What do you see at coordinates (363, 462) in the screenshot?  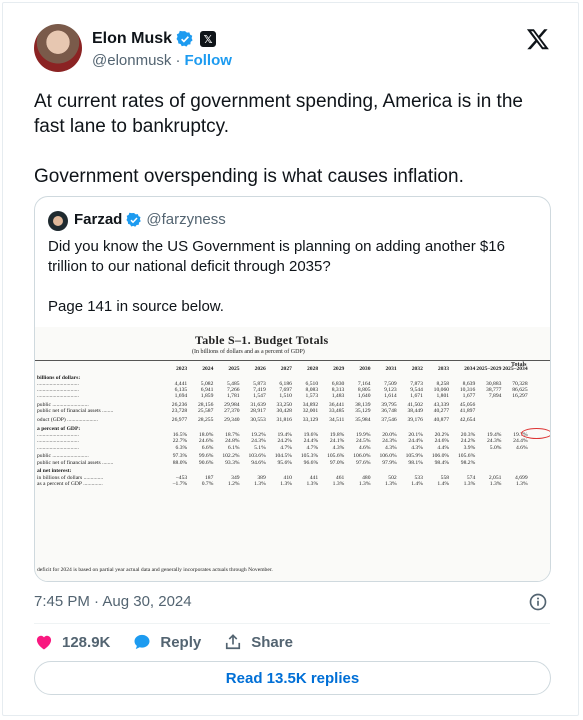 I see `doc-cell: 97.6%` at bounding box center [363, 462].